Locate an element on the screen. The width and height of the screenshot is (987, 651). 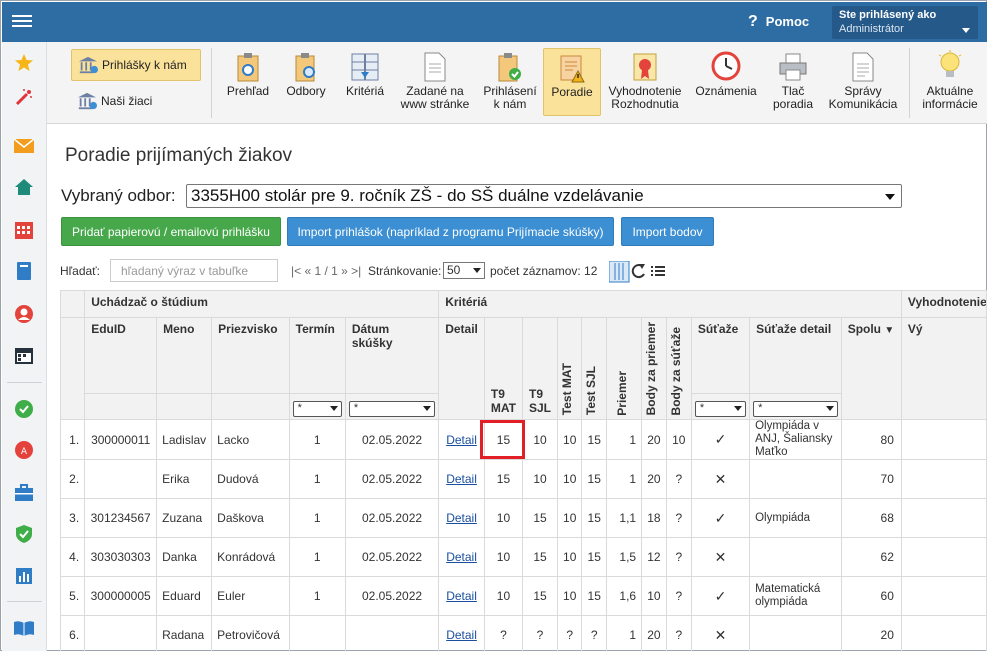
toolbar-btn-odbory: Odbory is located at coordinates (306, 82).